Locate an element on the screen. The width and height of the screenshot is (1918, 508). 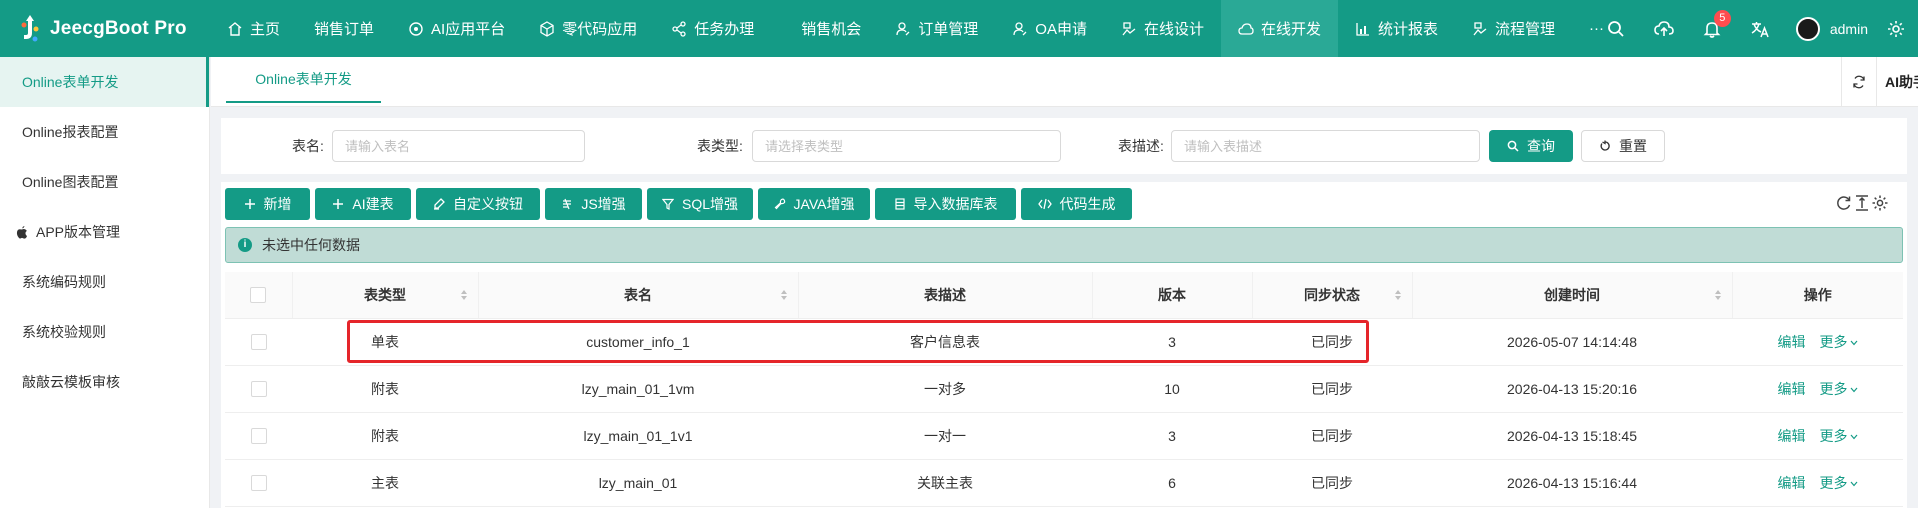
table-name-input is located at coordinates (458, 146).